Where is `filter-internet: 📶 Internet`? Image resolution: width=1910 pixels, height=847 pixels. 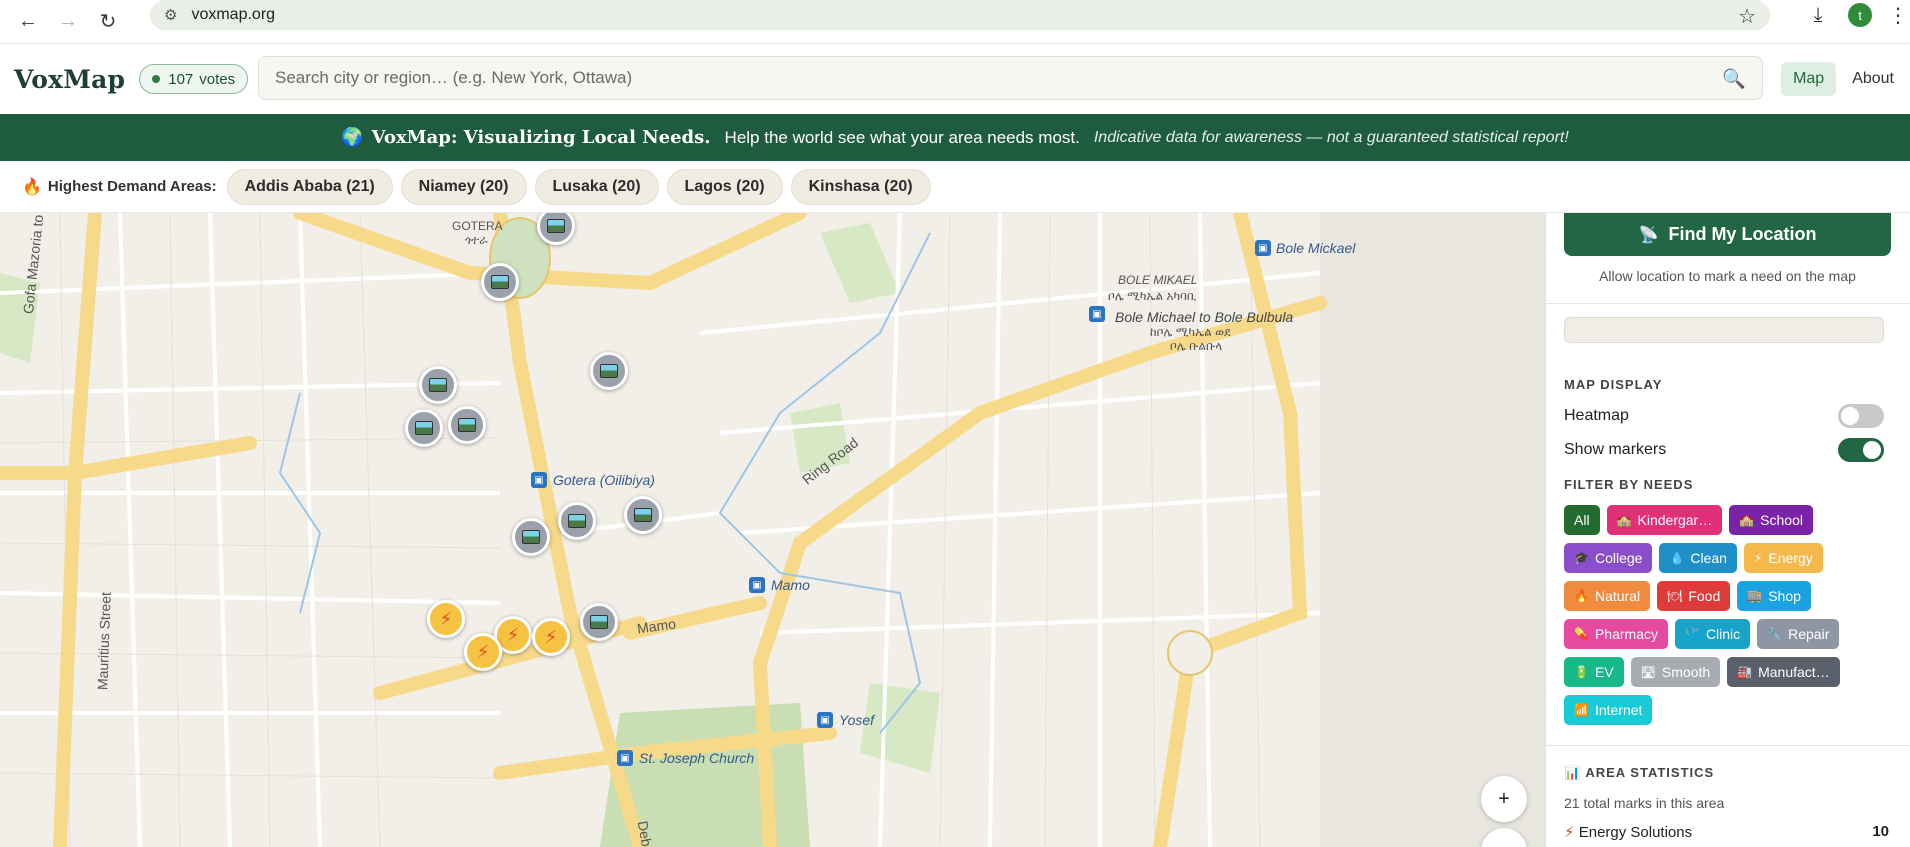 filter-internet: 📶 Internet is located at coordinates (1608, 710).